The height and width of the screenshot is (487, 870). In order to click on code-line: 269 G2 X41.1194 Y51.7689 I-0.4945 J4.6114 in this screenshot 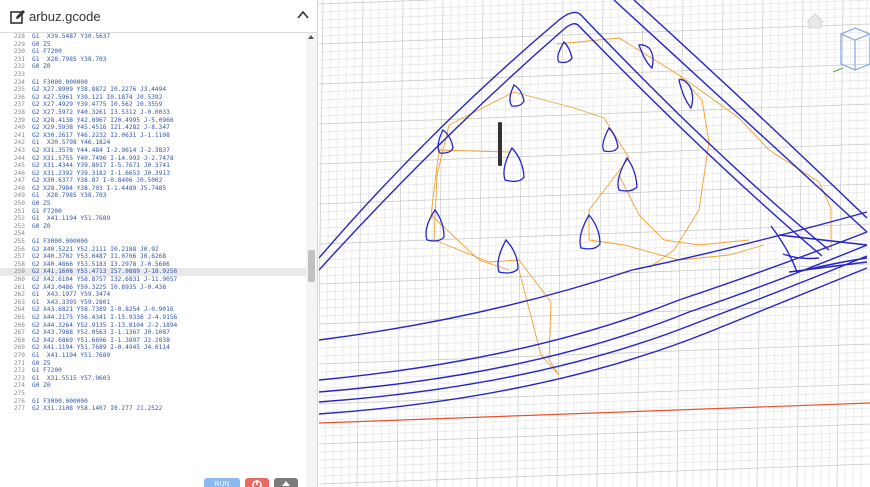, I will do `click(153, 348)`.